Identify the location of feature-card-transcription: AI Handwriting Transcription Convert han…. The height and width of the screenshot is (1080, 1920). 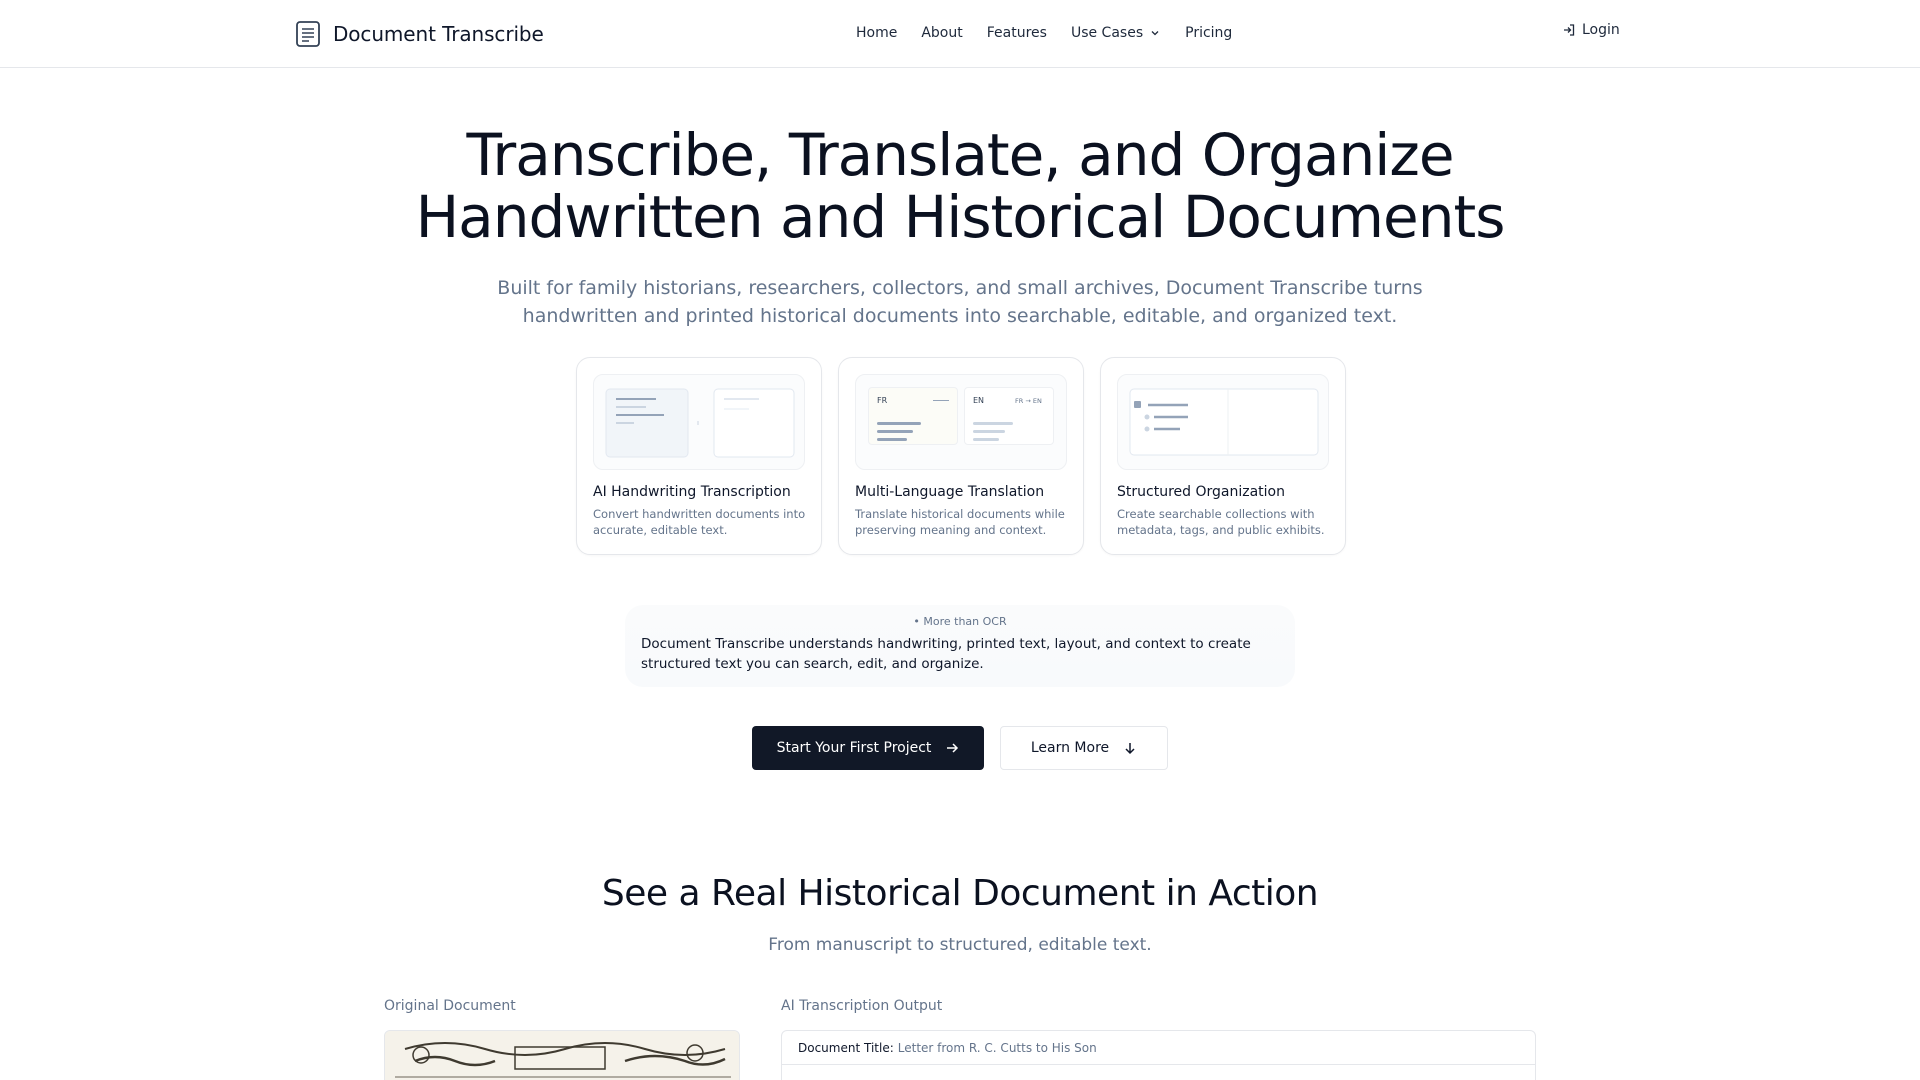
(699, 456).